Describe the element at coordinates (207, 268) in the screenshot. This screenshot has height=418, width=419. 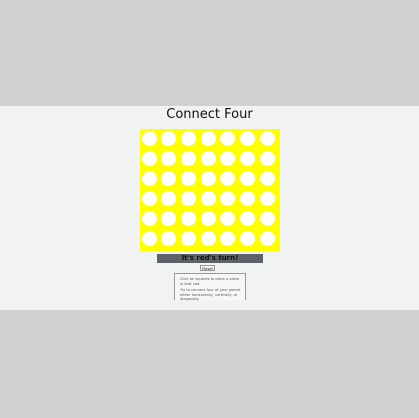
I see `reset-button: Reset` at that location.